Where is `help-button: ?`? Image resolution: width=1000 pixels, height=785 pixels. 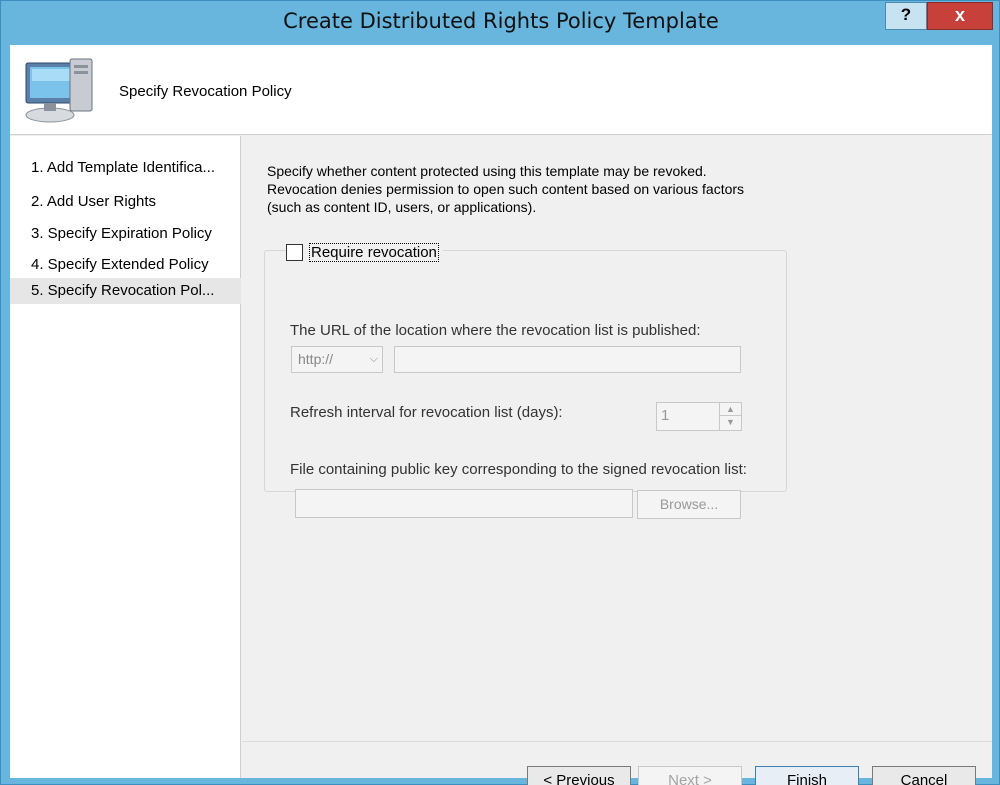 help-button: ? is located at coordinates (906, 16).